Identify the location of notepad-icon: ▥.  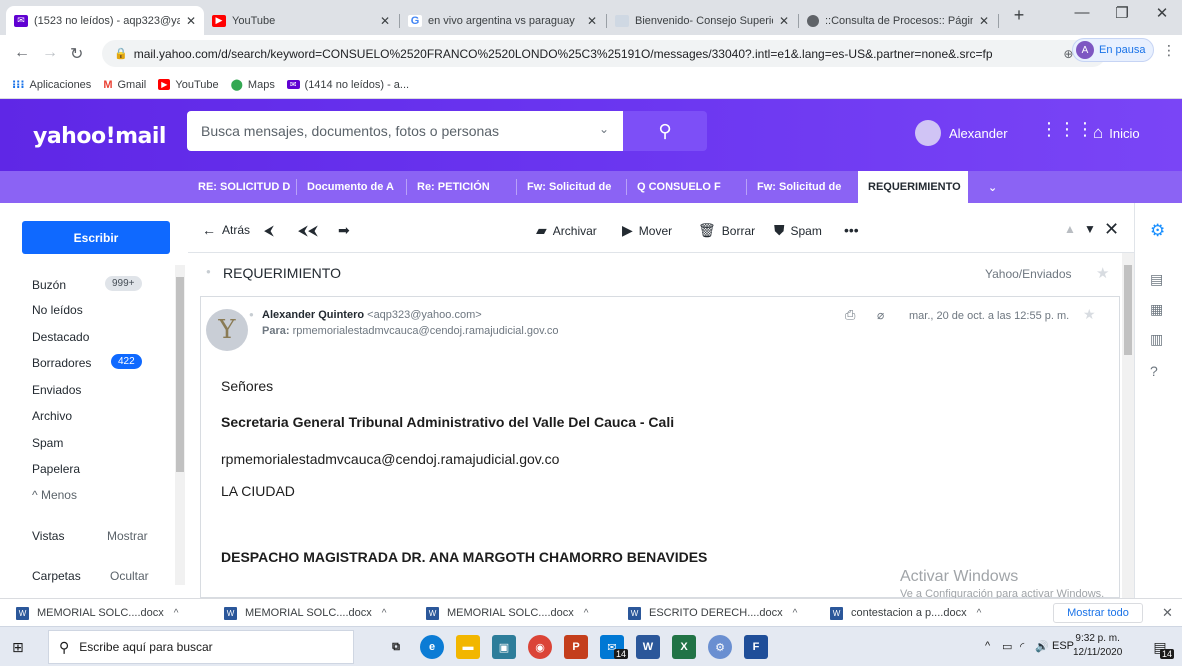
(1156, 339).